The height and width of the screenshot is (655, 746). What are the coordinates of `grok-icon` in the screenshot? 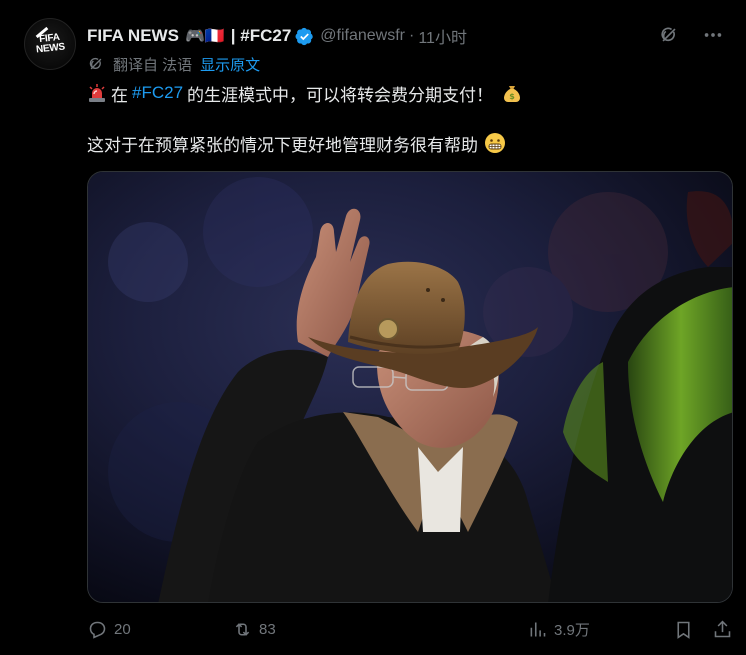 It's located at (669, 35).